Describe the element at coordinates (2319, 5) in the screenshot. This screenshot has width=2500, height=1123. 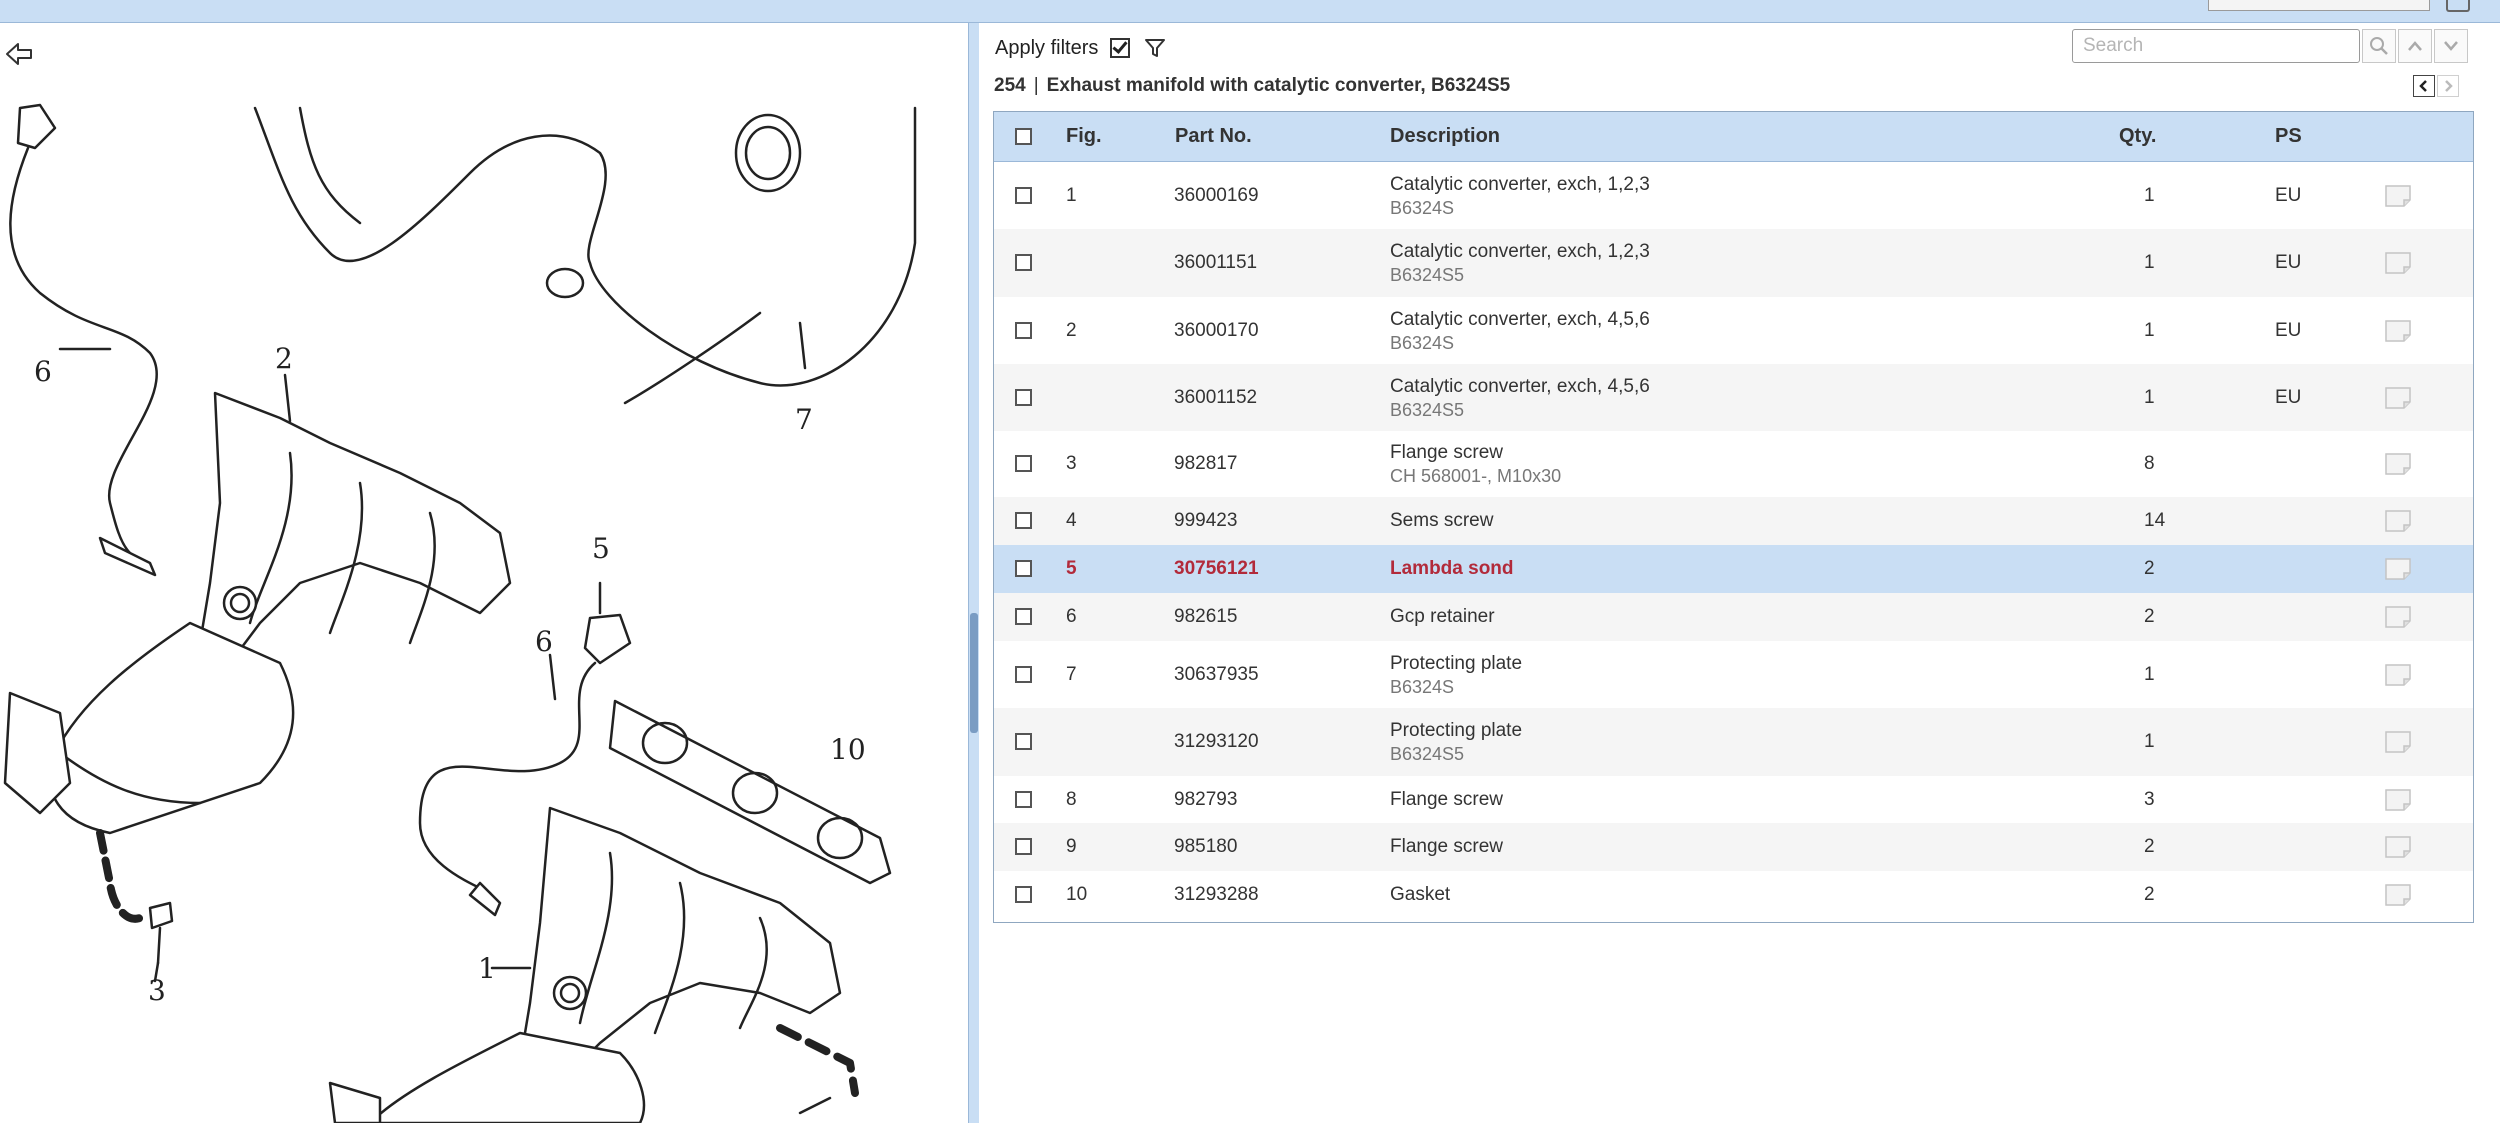
I see `top-dropdown` at that location.